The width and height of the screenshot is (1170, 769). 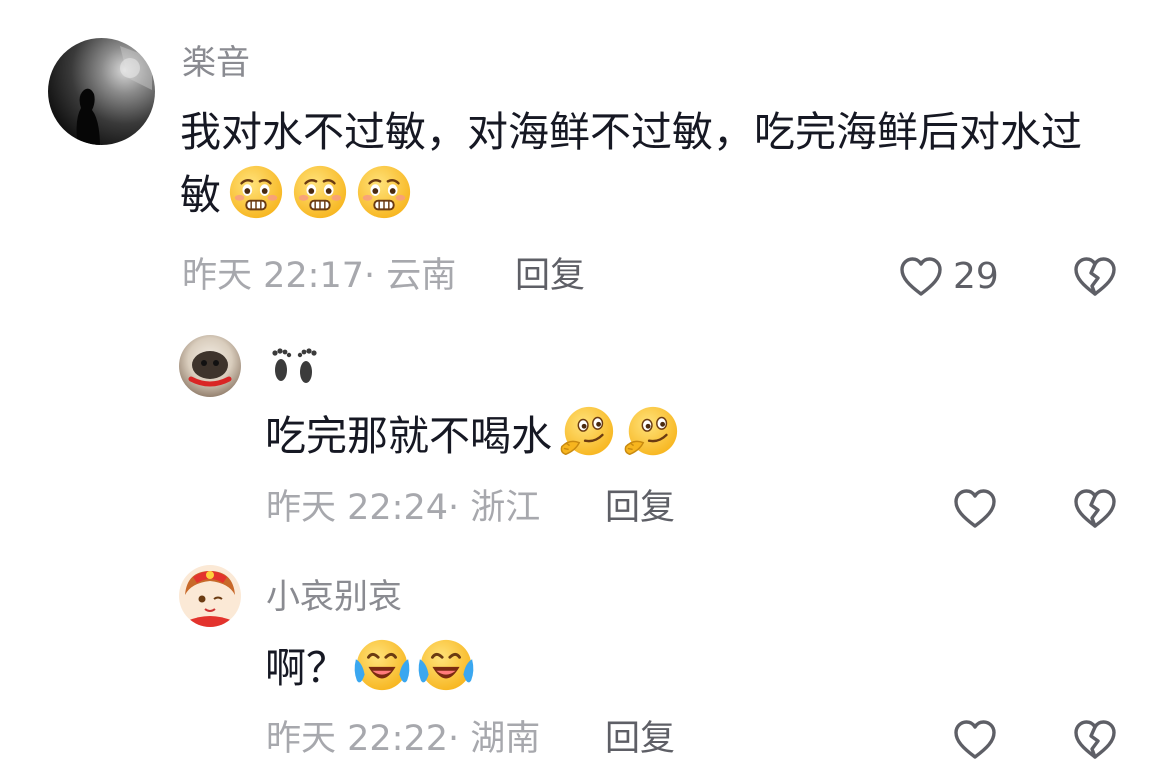 What do you see at coordinates (334, 597) in the screenshot?
I see `username: 小哀别哀` at bounding box center [334, 597].